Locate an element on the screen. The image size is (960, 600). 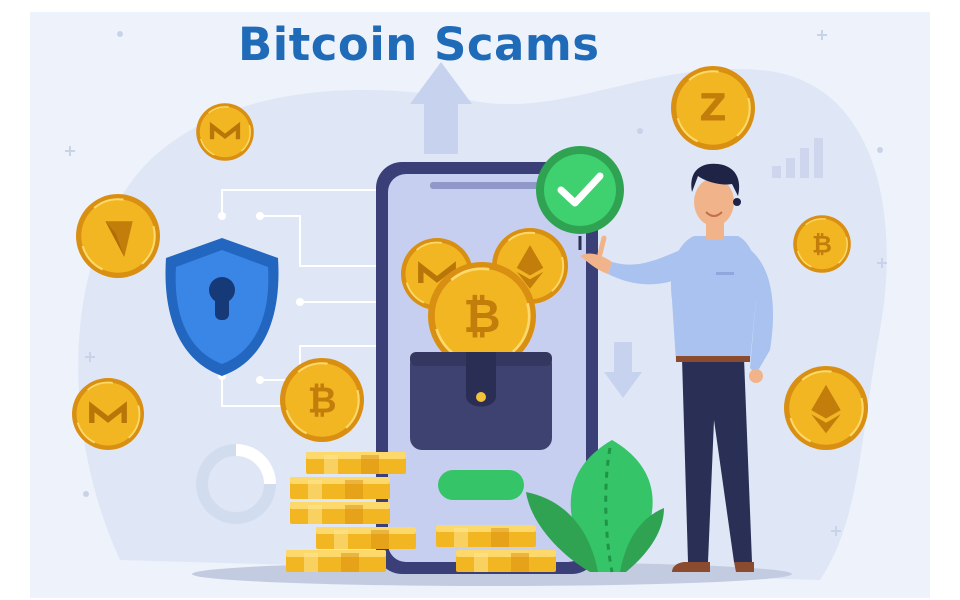
svg-text: Z is located at coordinates (712, 108).